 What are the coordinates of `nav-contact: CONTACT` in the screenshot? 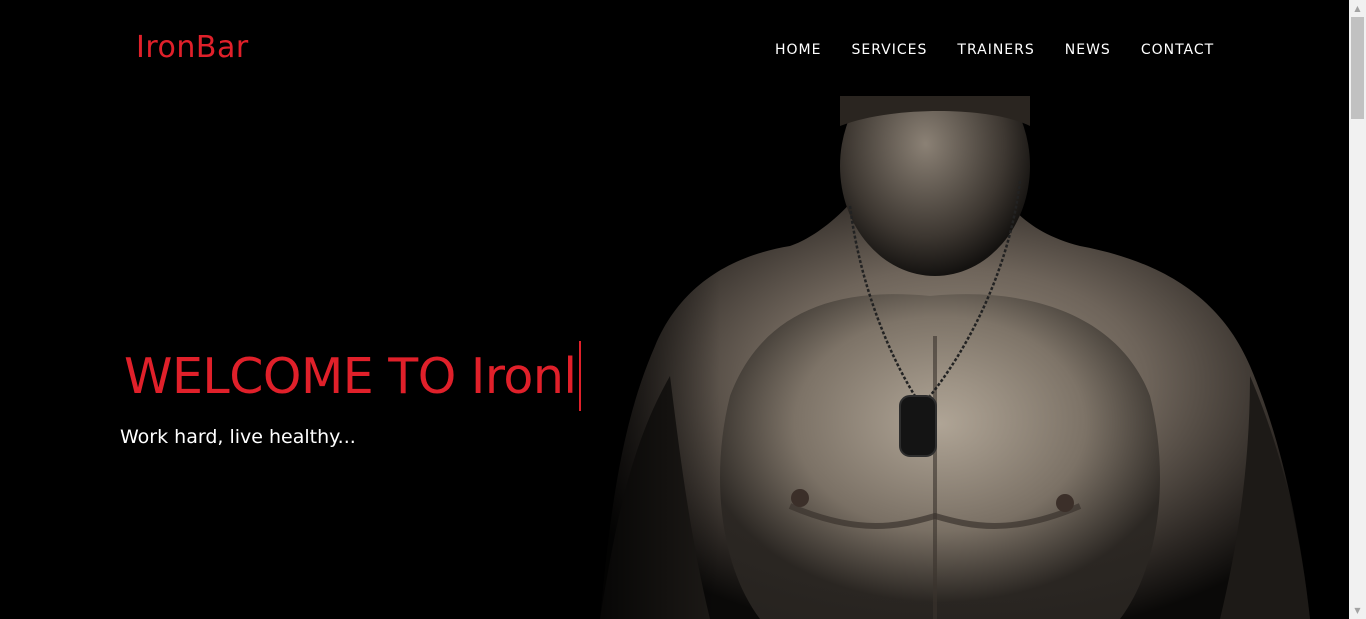 It's located at (1177, 50).